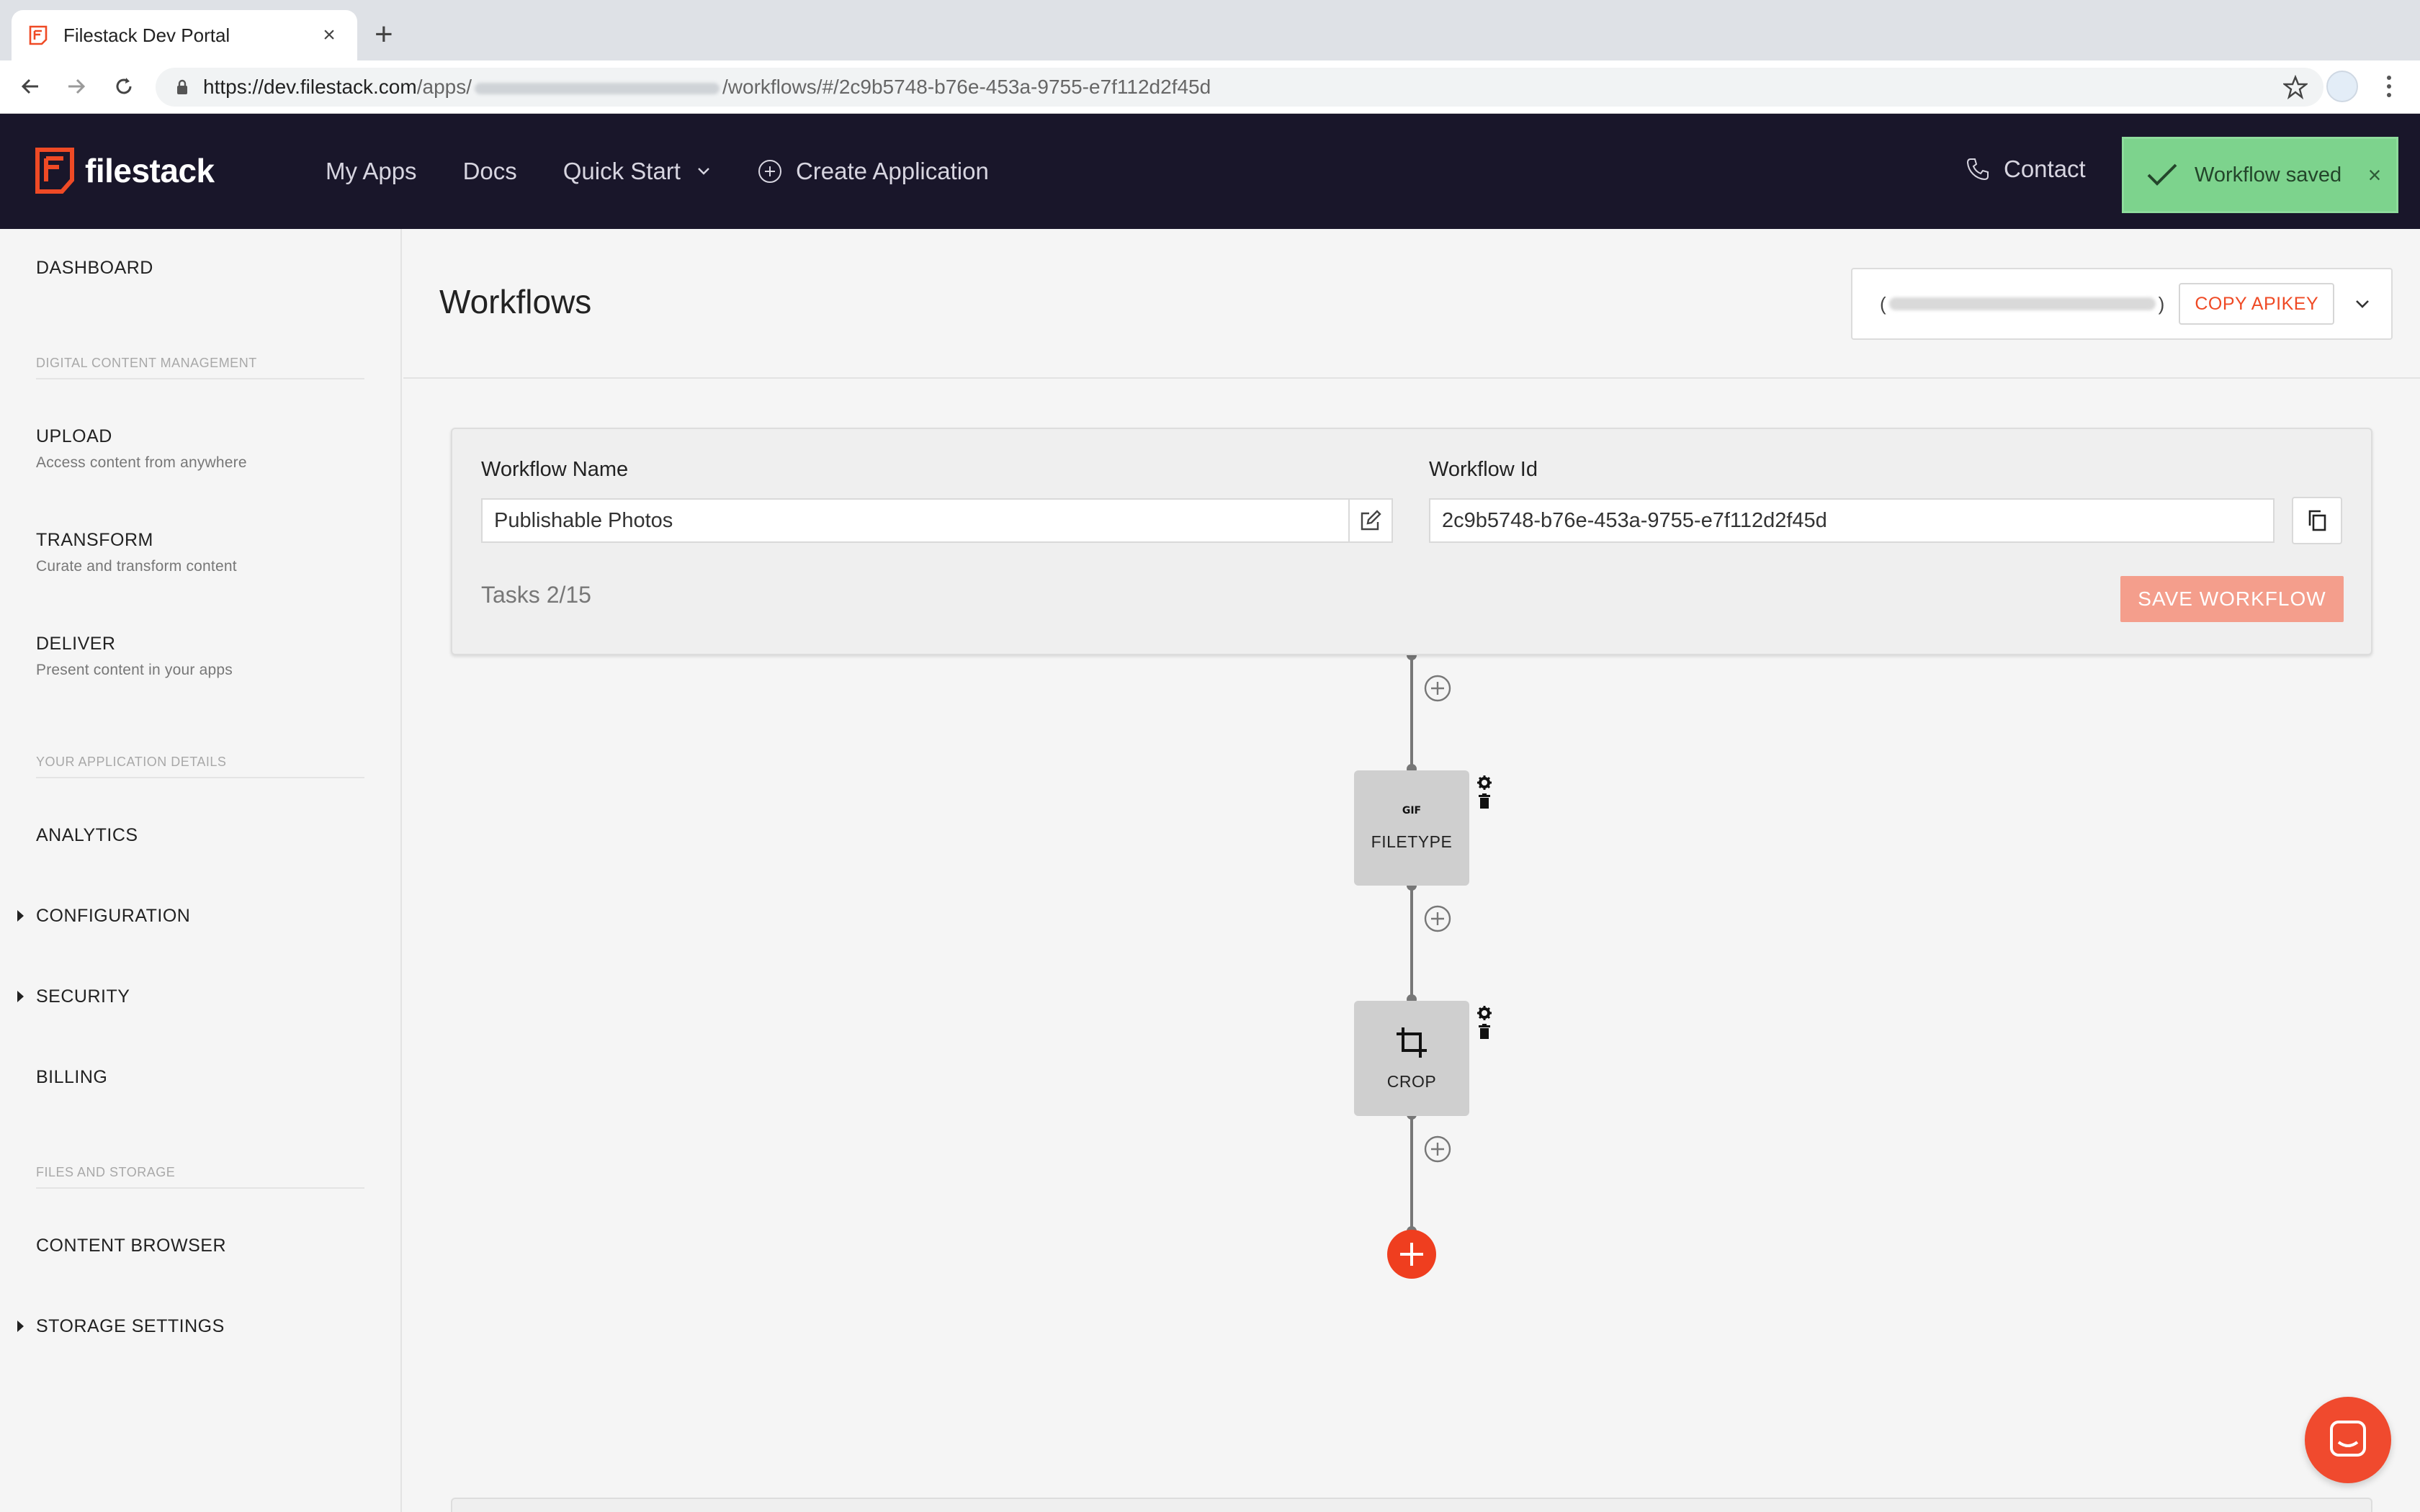 This screenshot has width=2420, height=1512. What do you see at coordinates (1852, 520) in the screenshot?
I see `workflow-id-field: 2c9b5748-b76e-453a-9755-e7f112d2f45d` at bounding box center [1852, 520].